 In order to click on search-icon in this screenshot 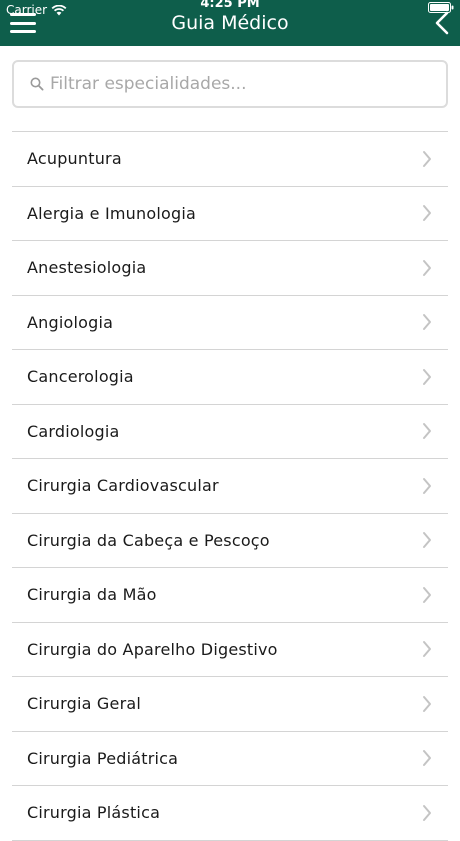, I will do `click(37, 84)`.